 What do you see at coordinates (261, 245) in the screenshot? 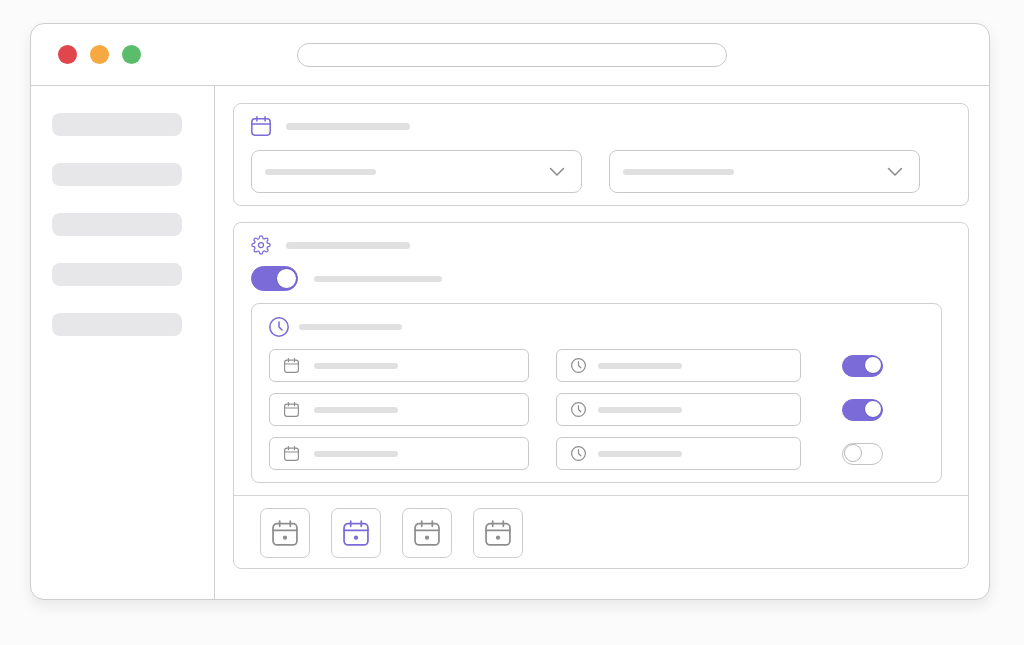
I see `settings-icon` at bounding box center [261, 245].